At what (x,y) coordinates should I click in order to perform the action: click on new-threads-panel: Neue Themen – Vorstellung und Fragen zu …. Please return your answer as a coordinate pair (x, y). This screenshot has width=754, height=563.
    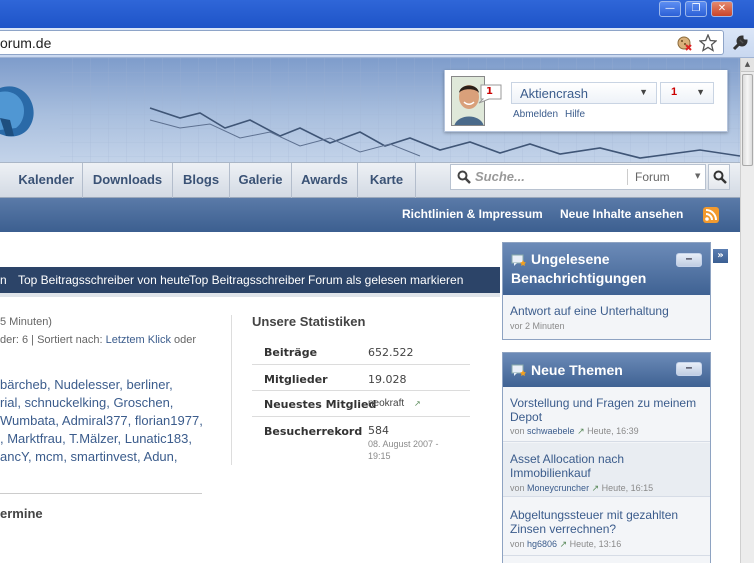
    Looking at the image, I should click on (606, 457).